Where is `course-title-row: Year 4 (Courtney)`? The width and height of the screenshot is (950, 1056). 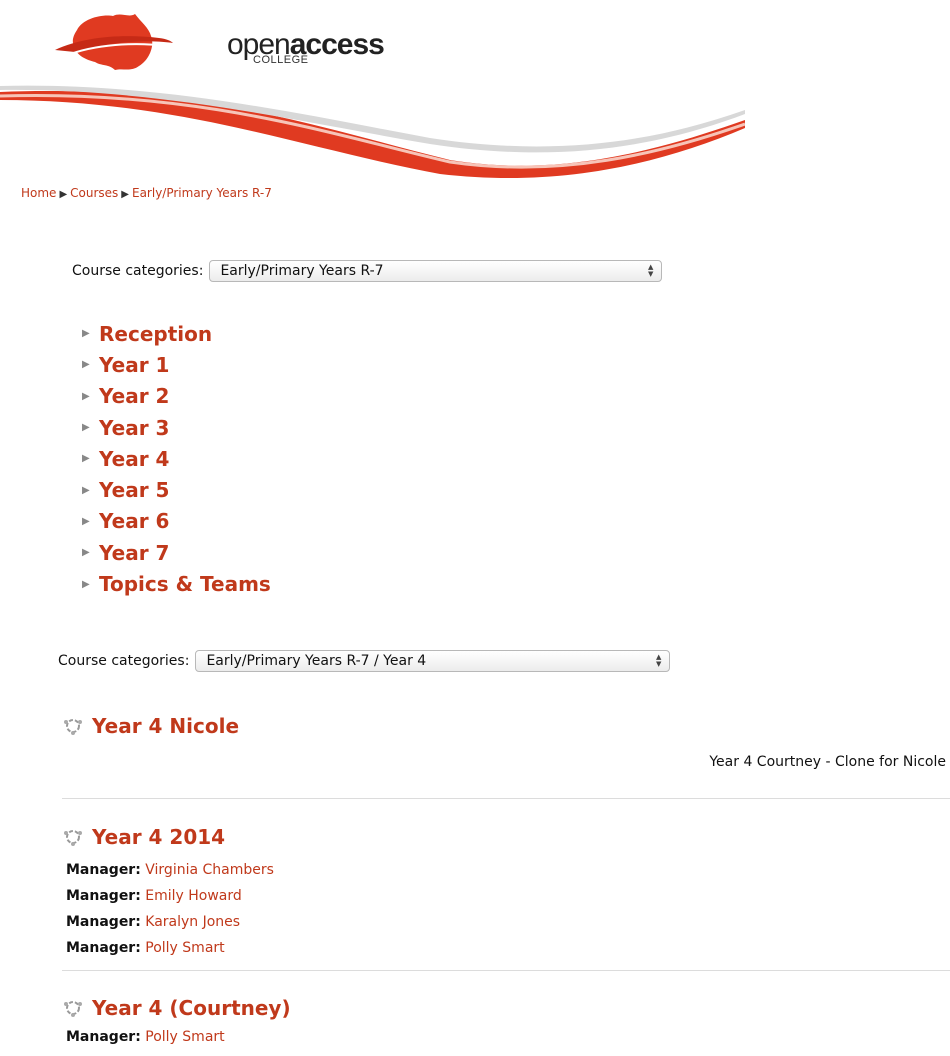
course-title-row: Year 4 (Courtney) is located at coordinates (176, 1008).